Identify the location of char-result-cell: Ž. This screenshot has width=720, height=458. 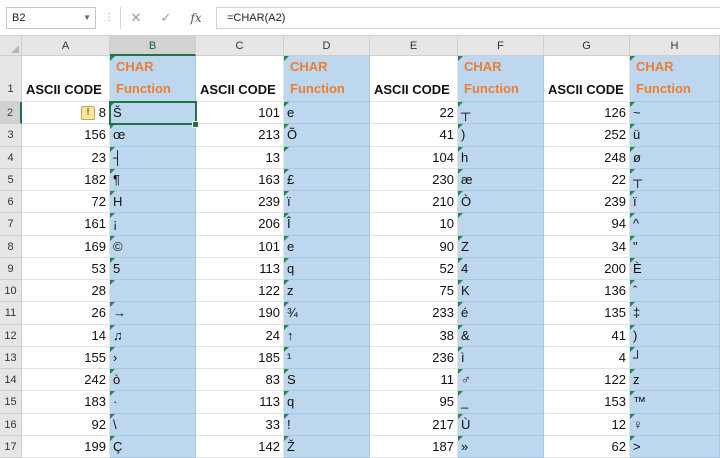
(327, 446).